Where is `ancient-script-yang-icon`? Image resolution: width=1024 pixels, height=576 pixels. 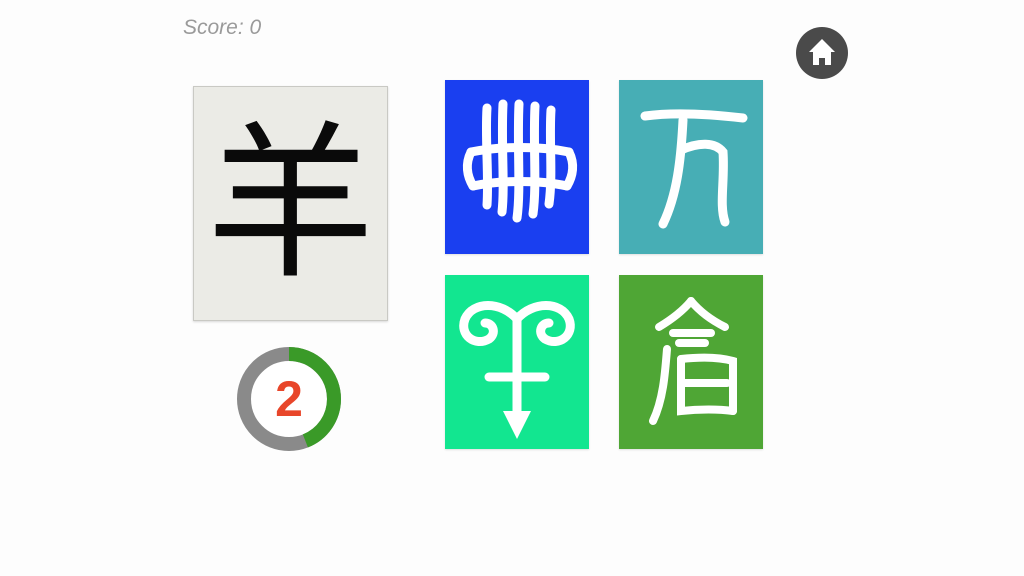 ancient-script-yang-icon is located at coordinates (517, 370).